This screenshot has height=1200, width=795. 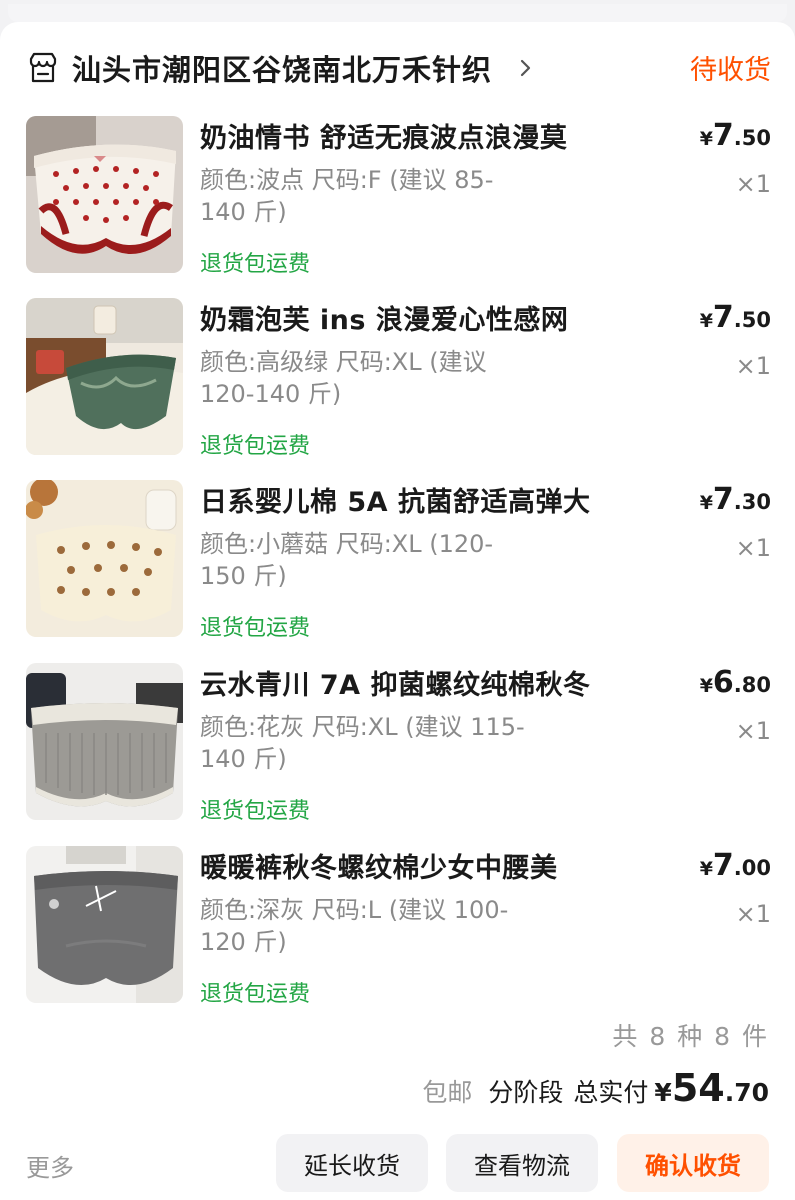 I want to click on product-price: ¥7.30, so click(x=735, y=499).